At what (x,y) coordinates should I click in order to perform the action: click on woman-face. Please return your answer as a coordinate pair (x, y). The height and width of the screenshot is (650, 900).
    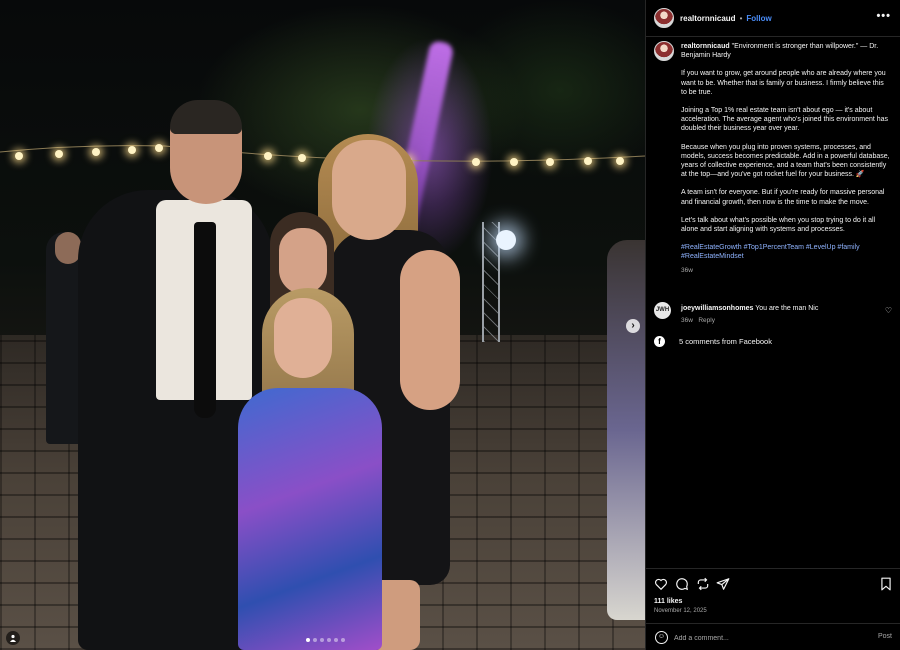
    Looking at the image, I should click on (369, 190).